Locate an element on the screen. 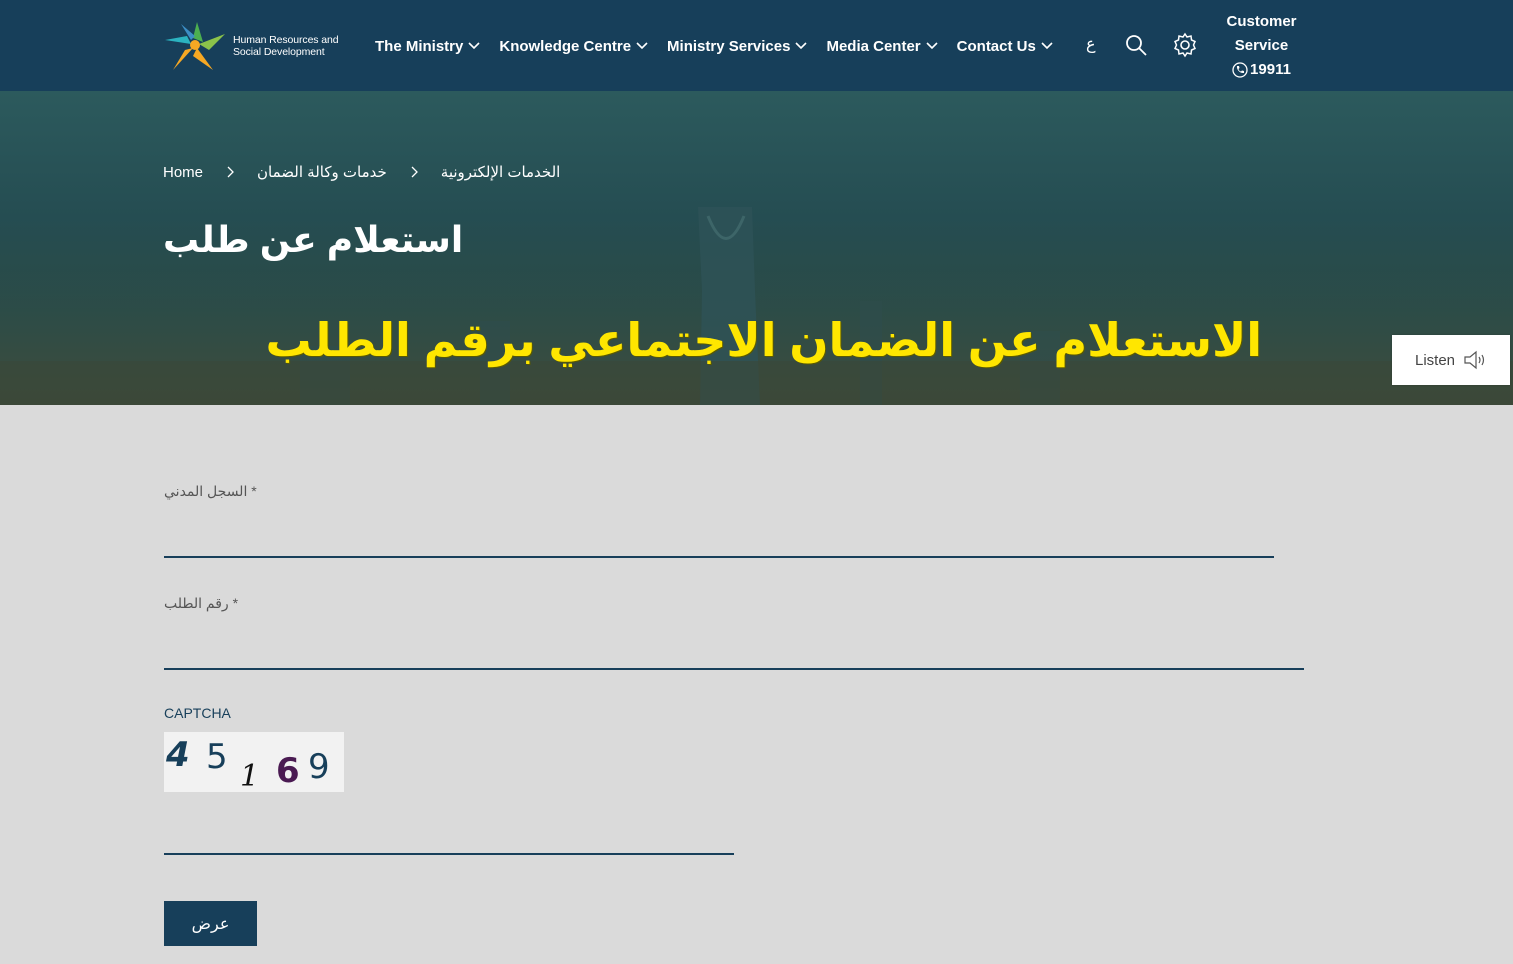  civil-registry-label: * السجل المدني is located at coordinates (210, 491).